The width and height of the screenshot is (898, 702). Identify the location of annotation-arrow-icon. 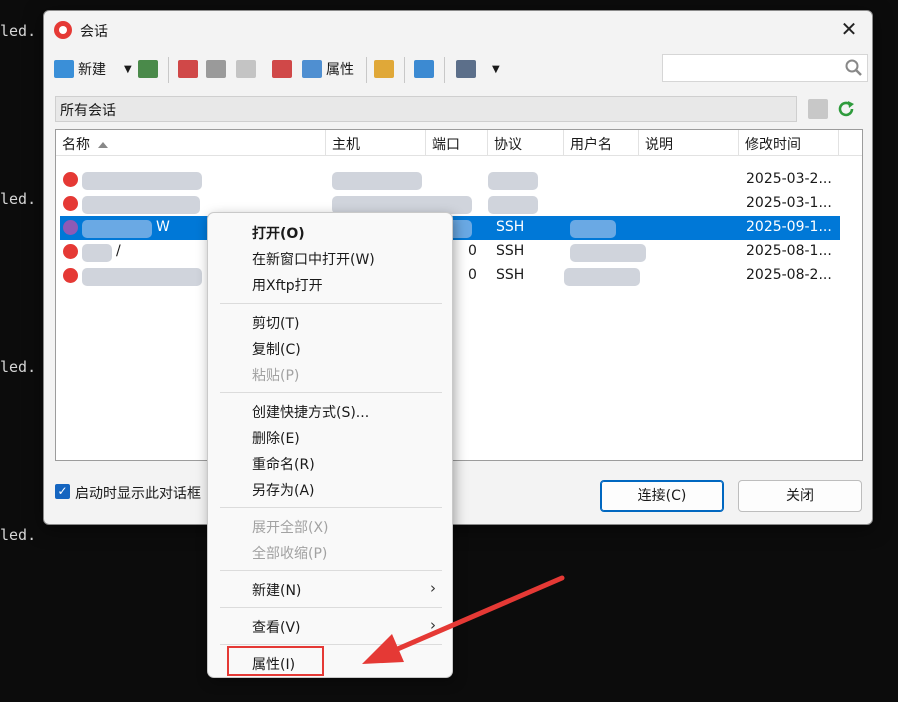
(463, 619).